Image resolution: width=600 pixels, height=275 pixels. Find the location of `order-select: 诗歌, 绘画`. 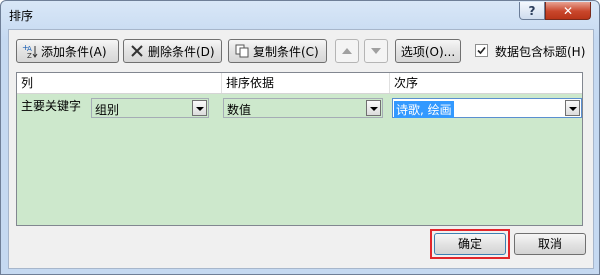

order-select: 诗歌, 绘画 is located at coordinates (487, 108).